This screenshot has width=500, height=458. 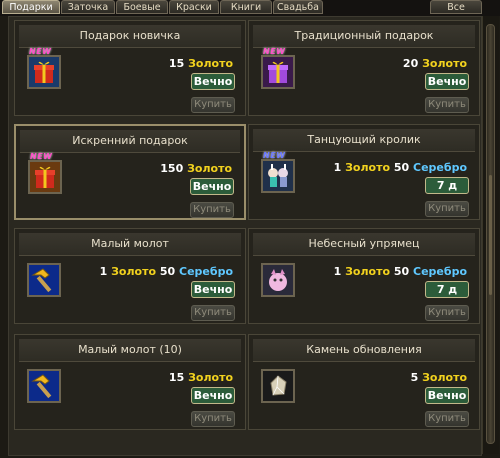 What do you see at coordinates (278, 176) in the screenshot?
I see `dancing-rabbit-icon` at bounding box center [278, 176].